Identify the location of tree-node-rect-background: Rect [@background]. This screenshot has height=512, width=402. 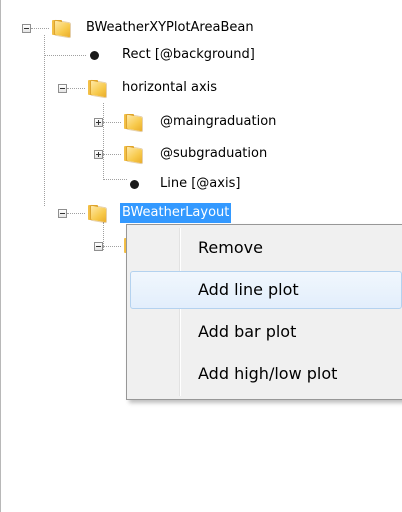
(170, 55).